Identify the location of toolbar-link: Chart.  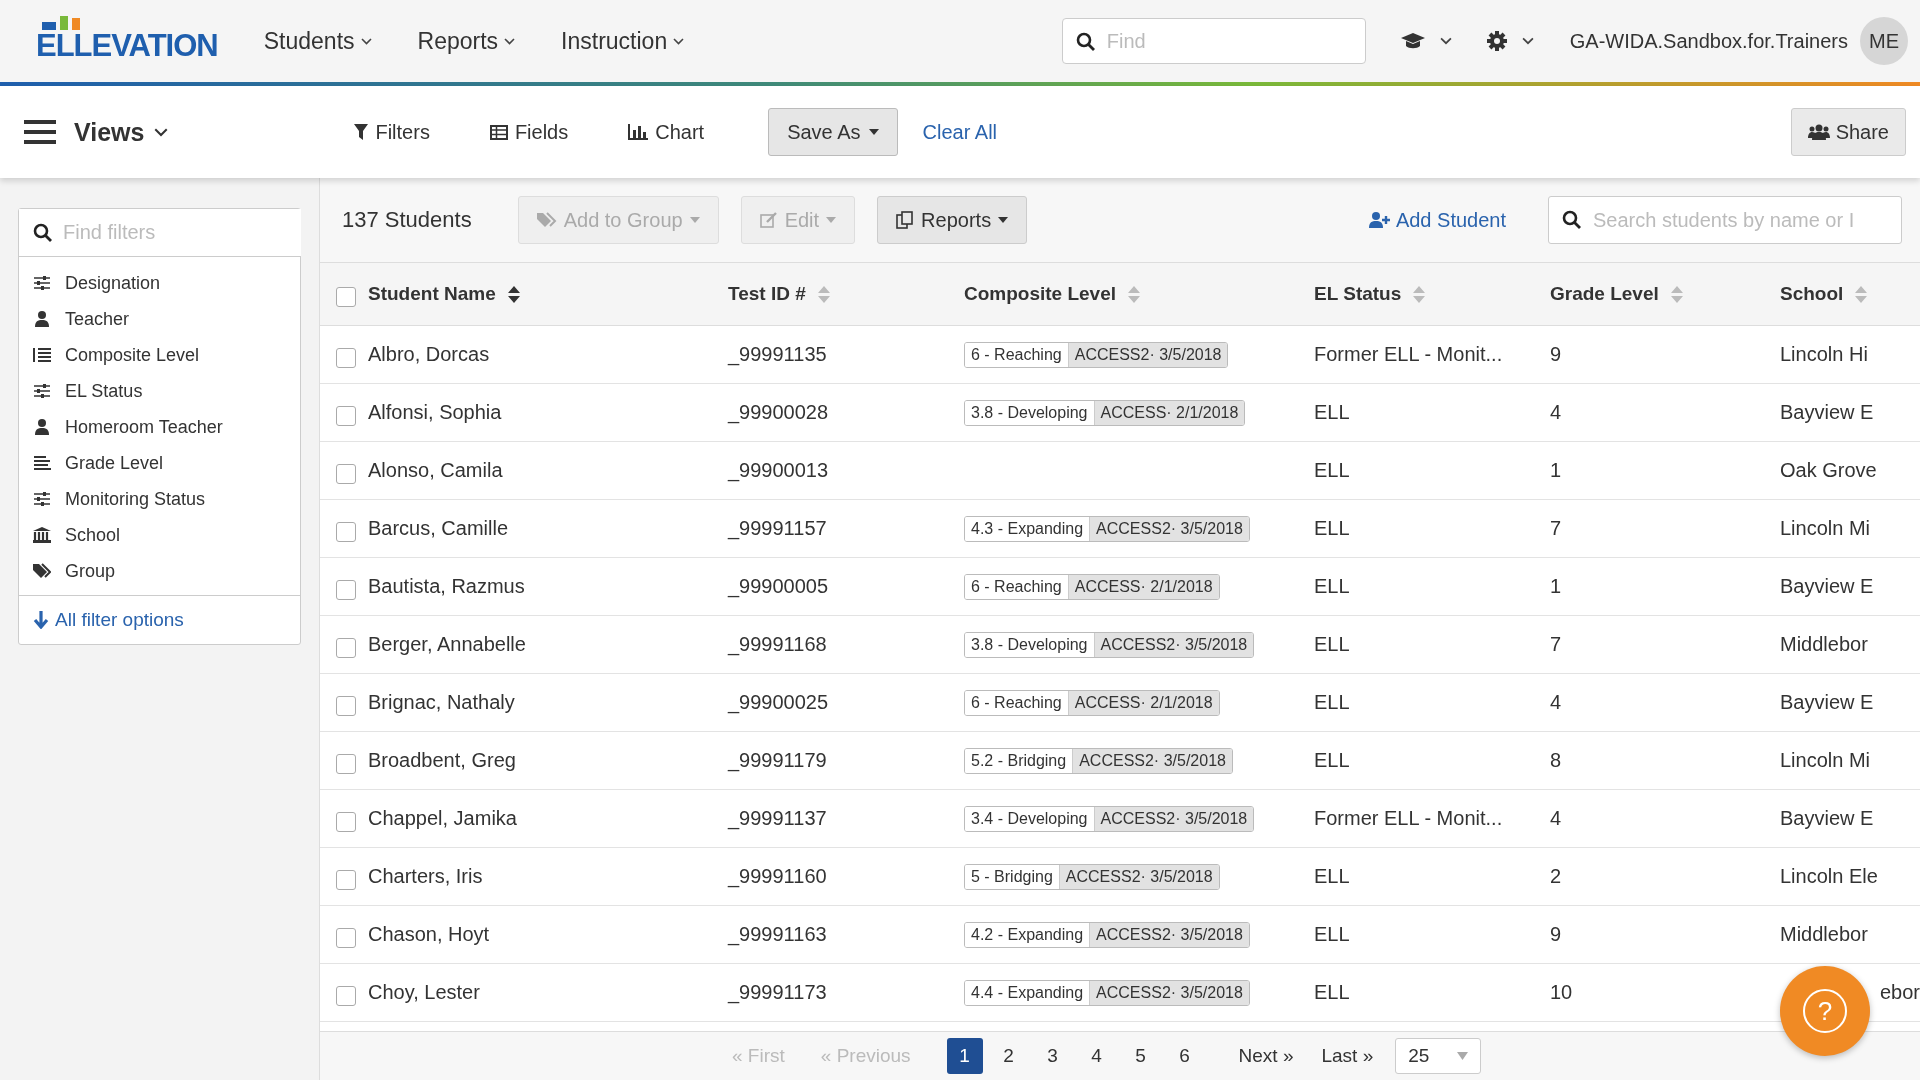
(666, 132).